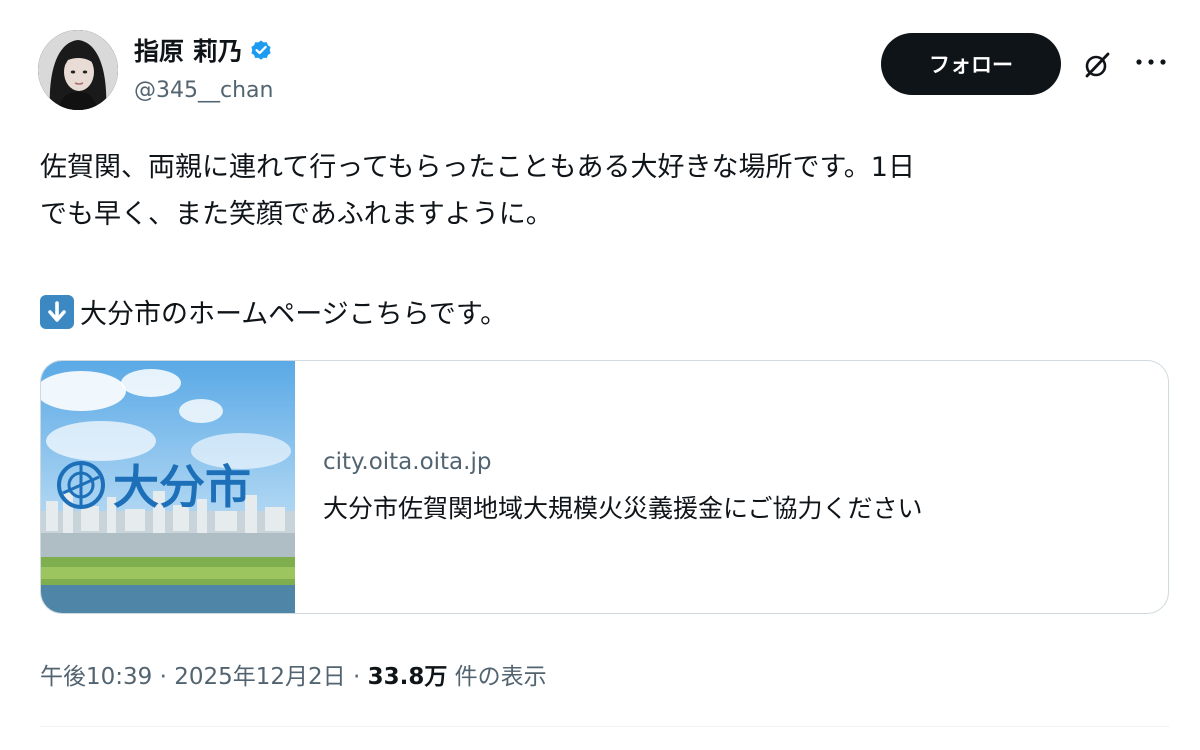  I want to click on card-title: 大分市佐賀関地域大規模火災義援金にご協力ください, so click(623, 507).